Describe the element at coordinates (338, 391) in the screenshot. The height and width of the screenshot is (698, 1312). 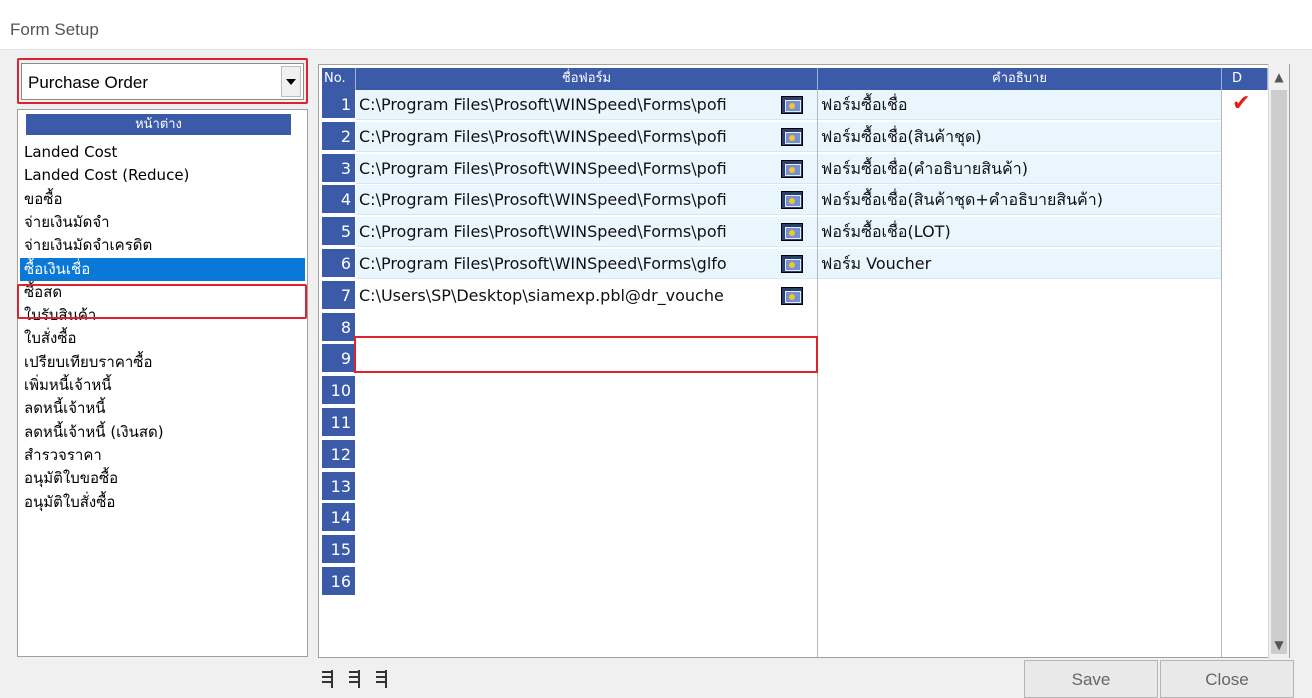
I see `row-number: 10` at that location.